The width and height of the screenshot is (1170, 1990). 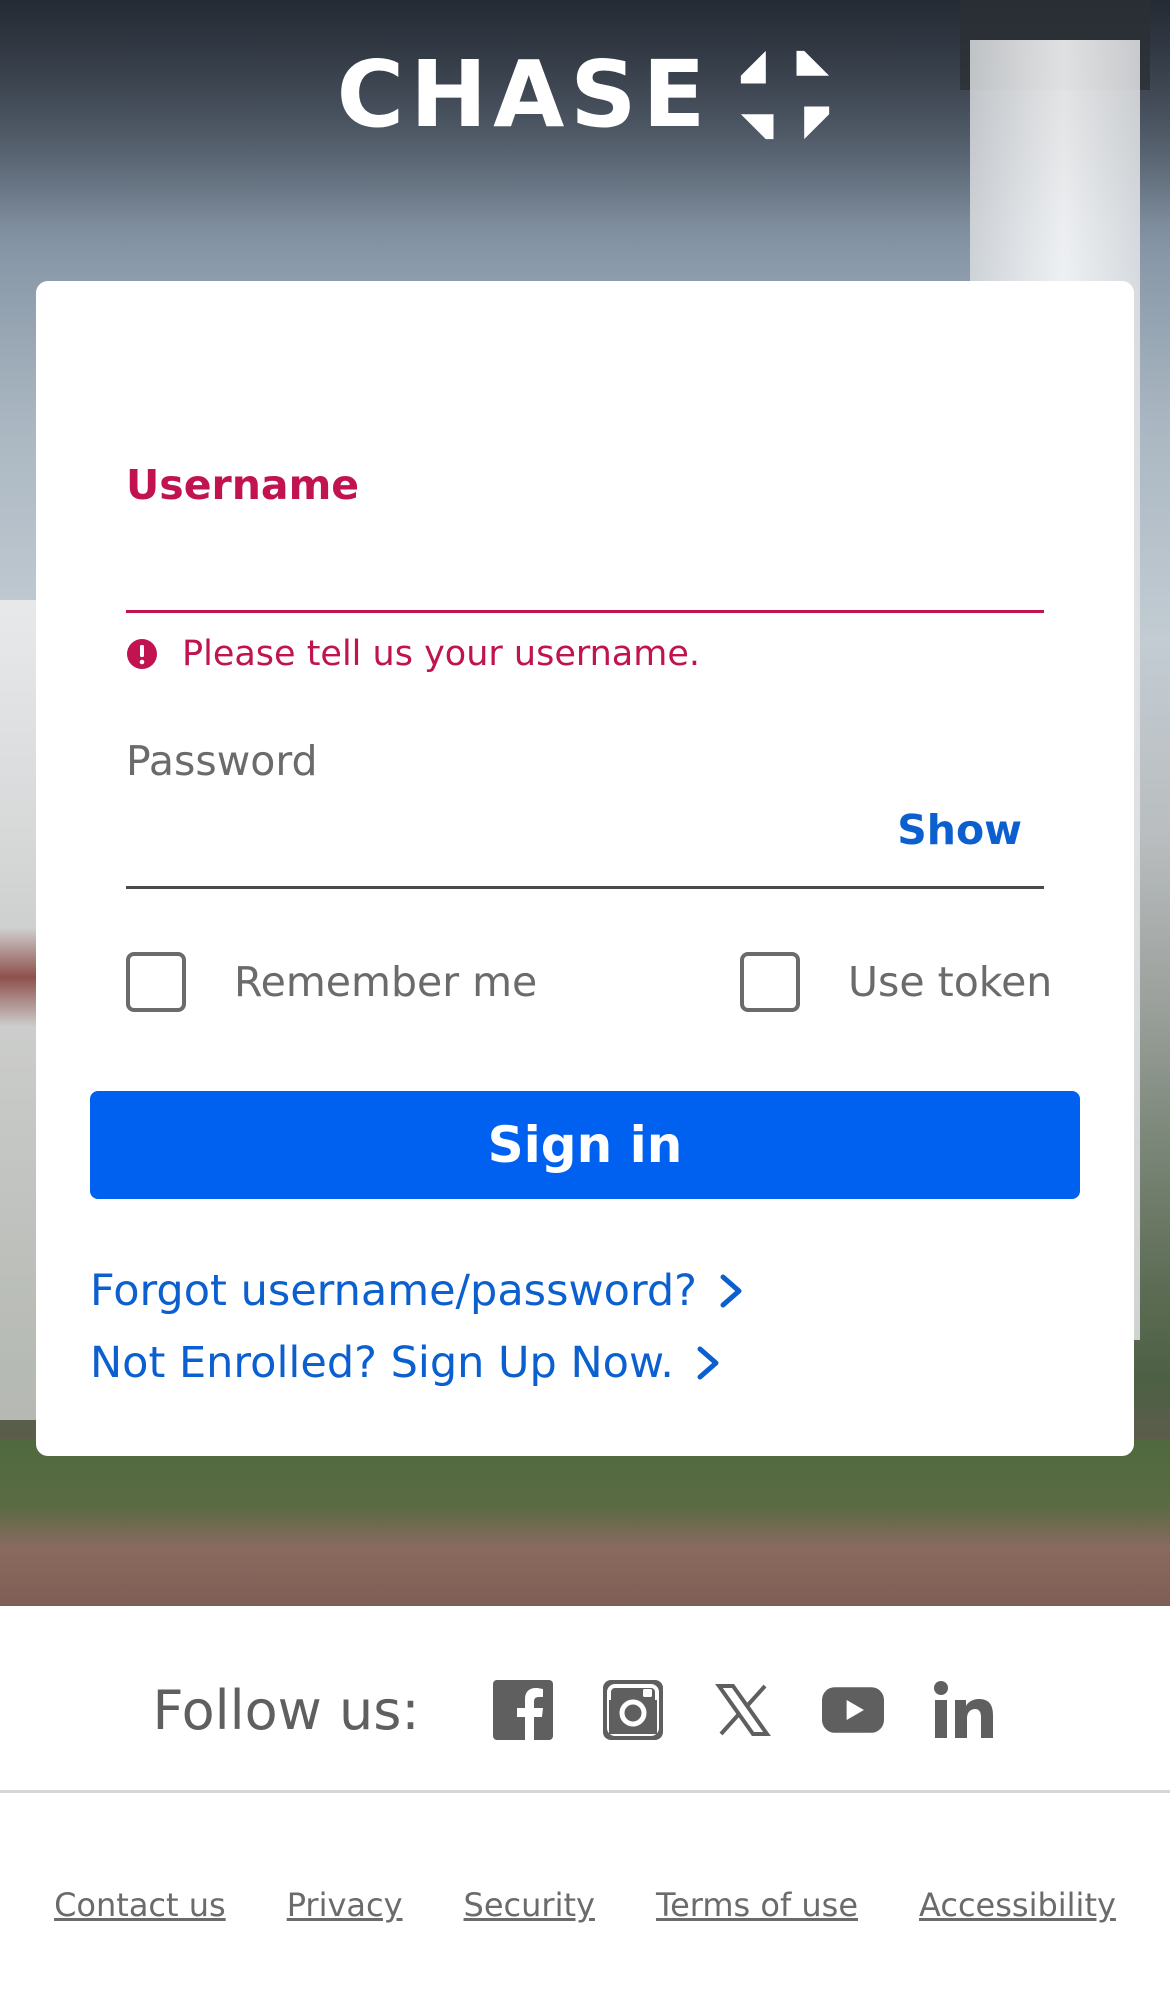 I want to click on facebook-icon, so click(x=523, y=1710).